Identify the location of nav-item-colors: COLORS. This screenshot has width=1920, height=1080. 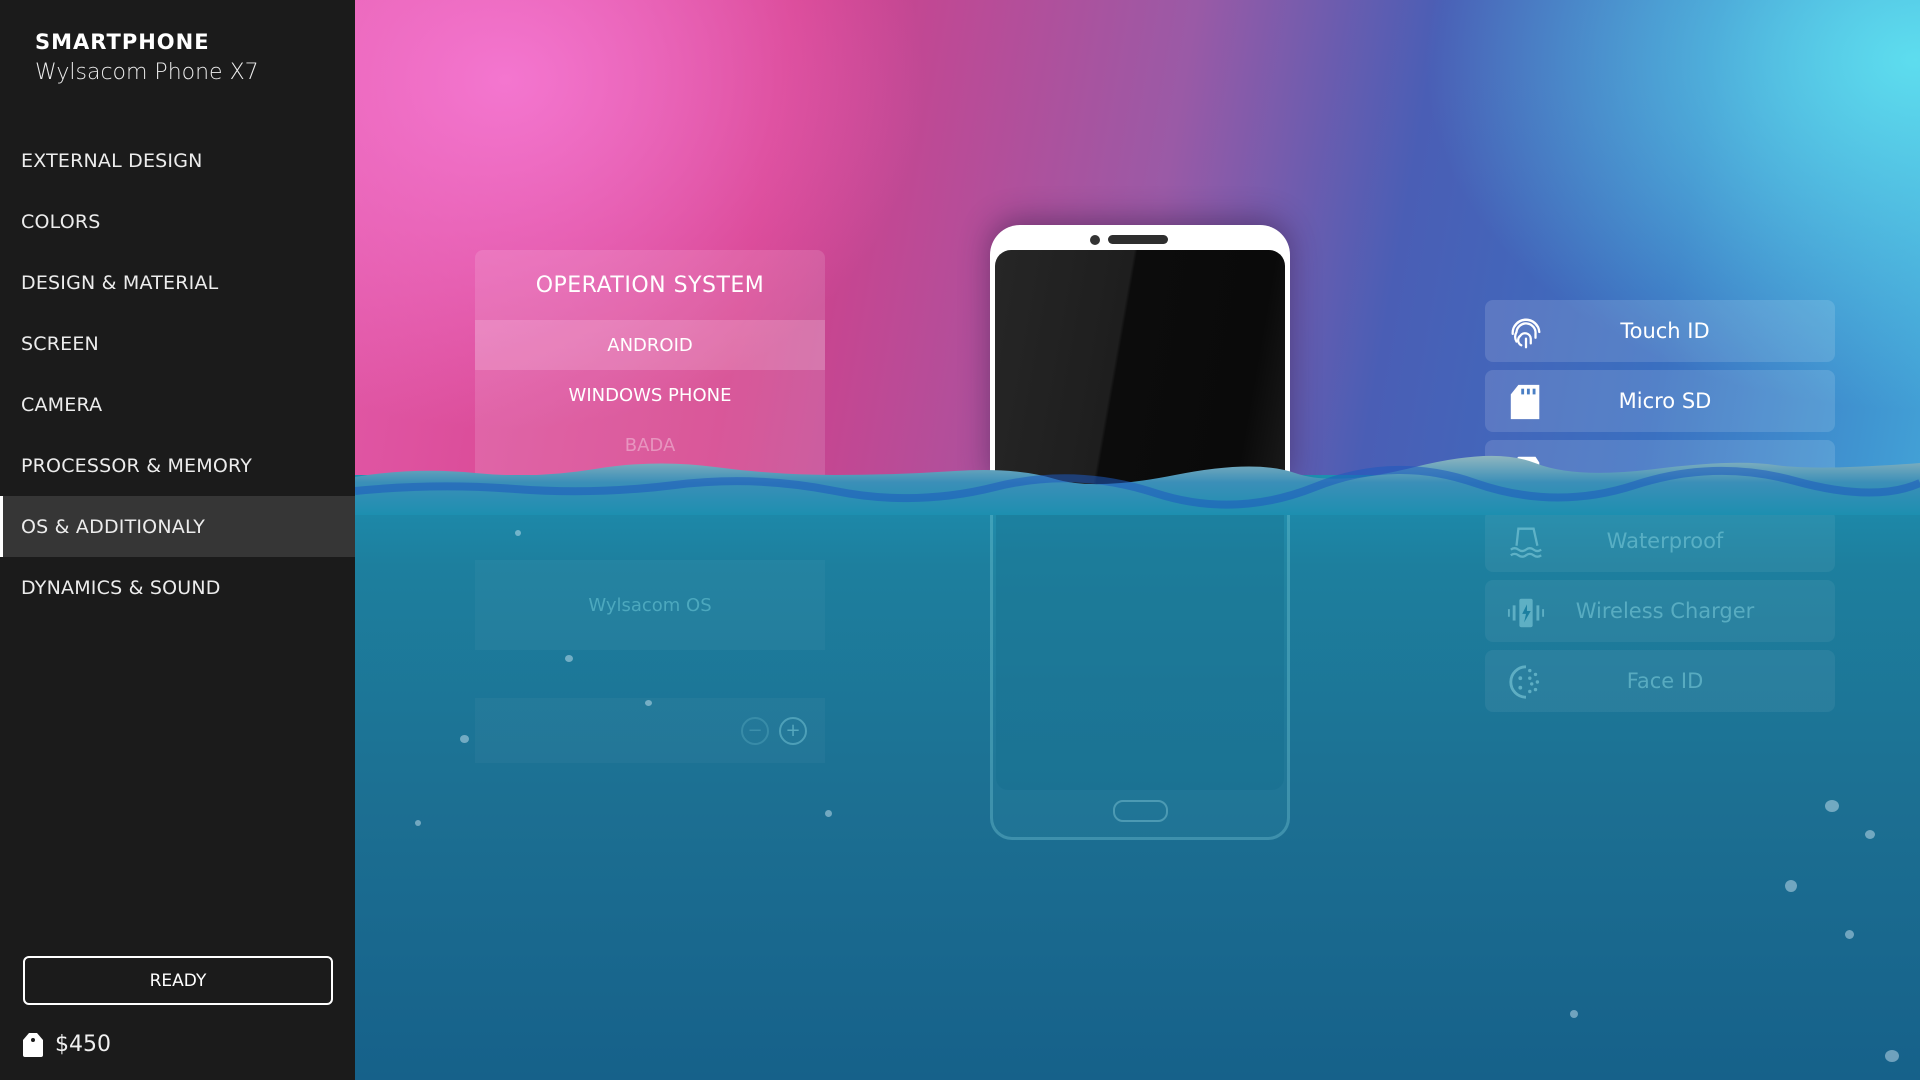
(177, 221).